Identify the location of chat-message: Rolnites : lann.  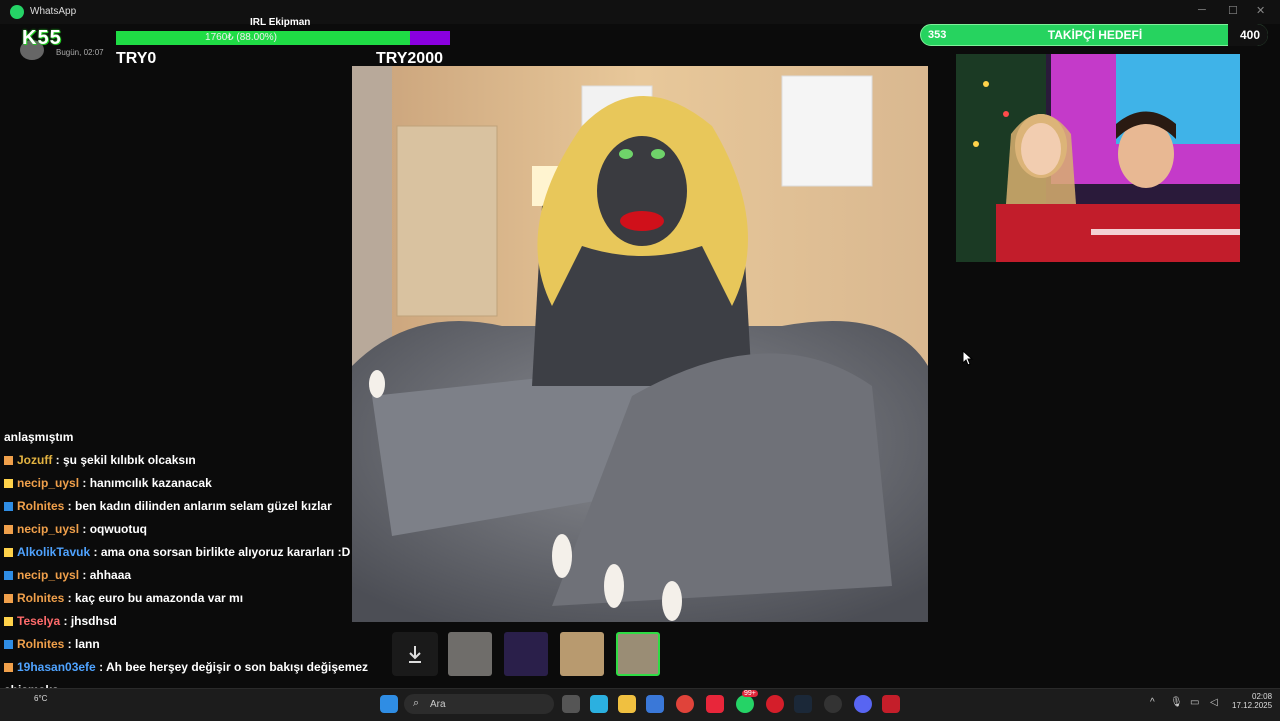
(52, 644).